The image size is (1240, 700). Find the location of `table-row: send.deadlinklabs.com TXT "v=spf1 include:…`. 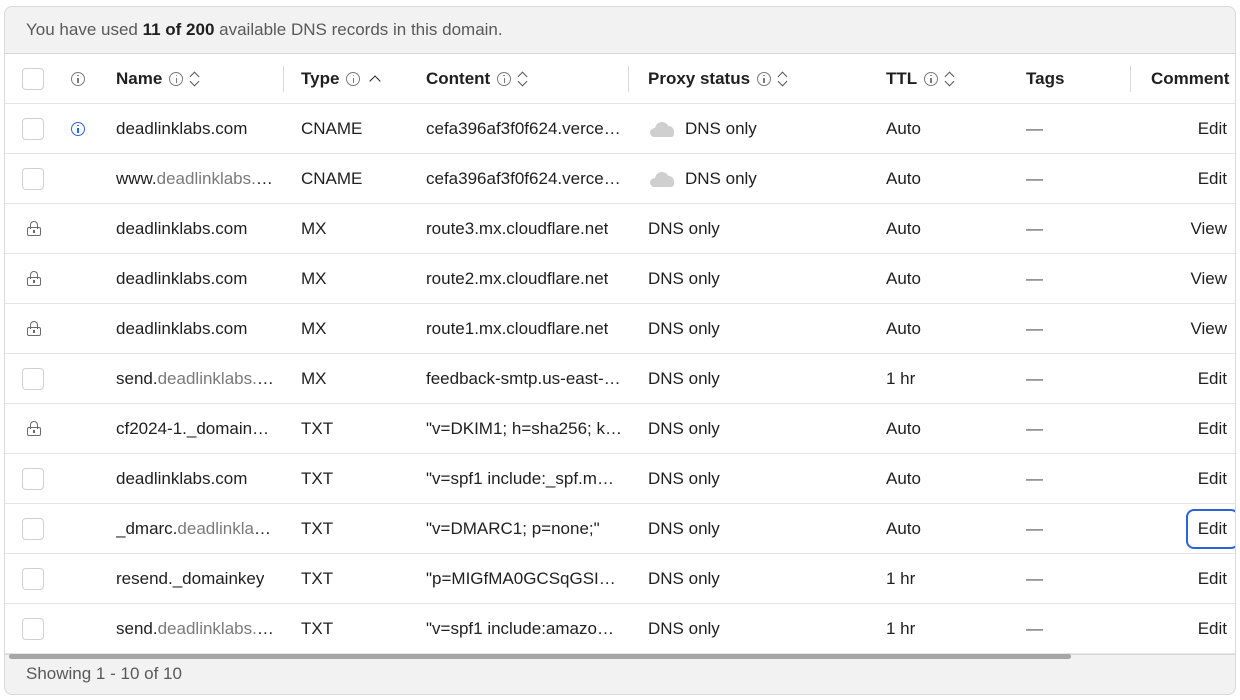

table-row: send.deadlinklabs.com TXT "v=spf1 include:… is located at coordinates (620, 629).